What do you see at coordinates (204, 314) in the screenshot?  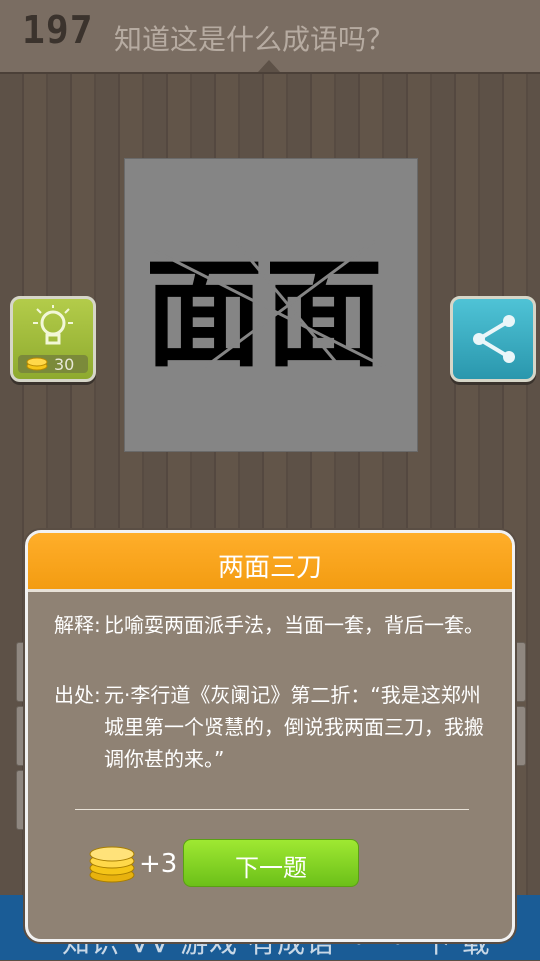 I see `puzzle-glyph-left: 面` at bounding box center [204, 314].